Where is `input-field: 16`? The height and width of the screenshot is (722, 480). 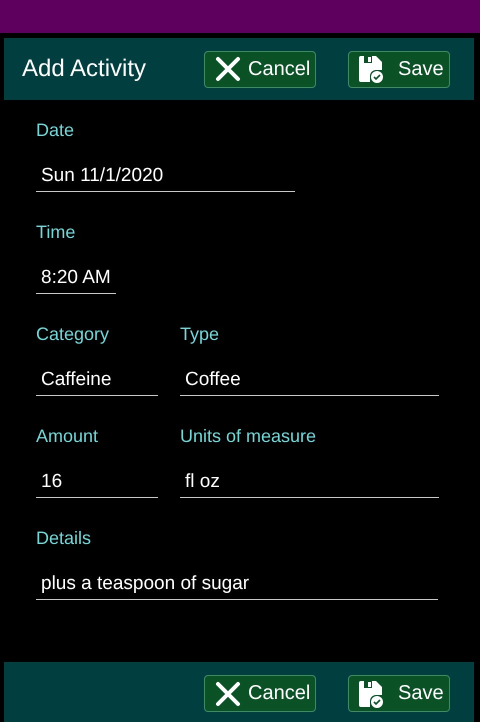
input-field: 16 is located at coordinates (97, 482).